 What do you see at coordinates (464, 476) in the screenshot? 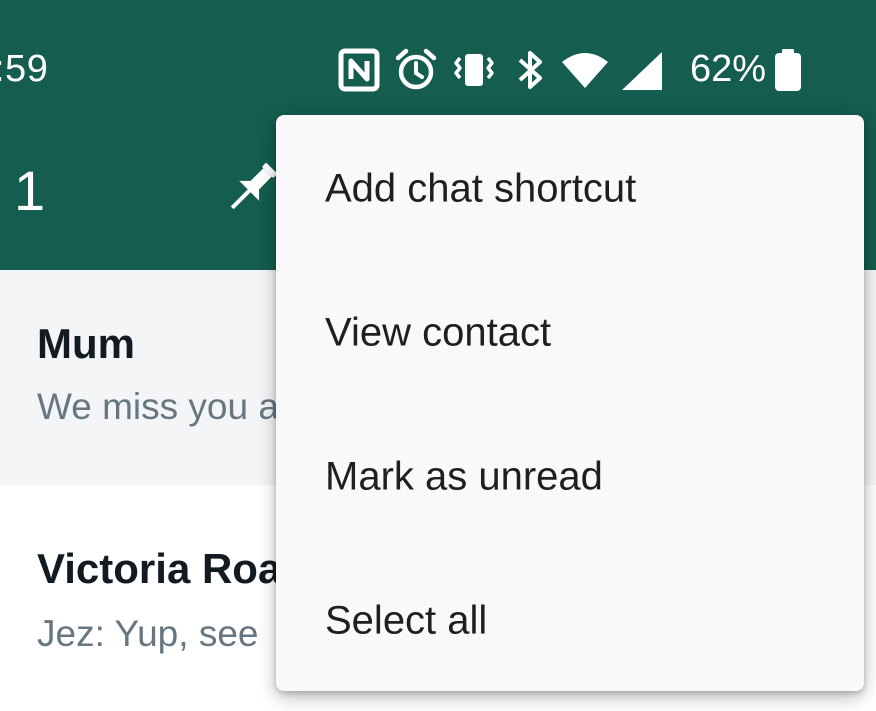
I see `menu-item-label: Mark as unread` at bounding box center [464, 476].